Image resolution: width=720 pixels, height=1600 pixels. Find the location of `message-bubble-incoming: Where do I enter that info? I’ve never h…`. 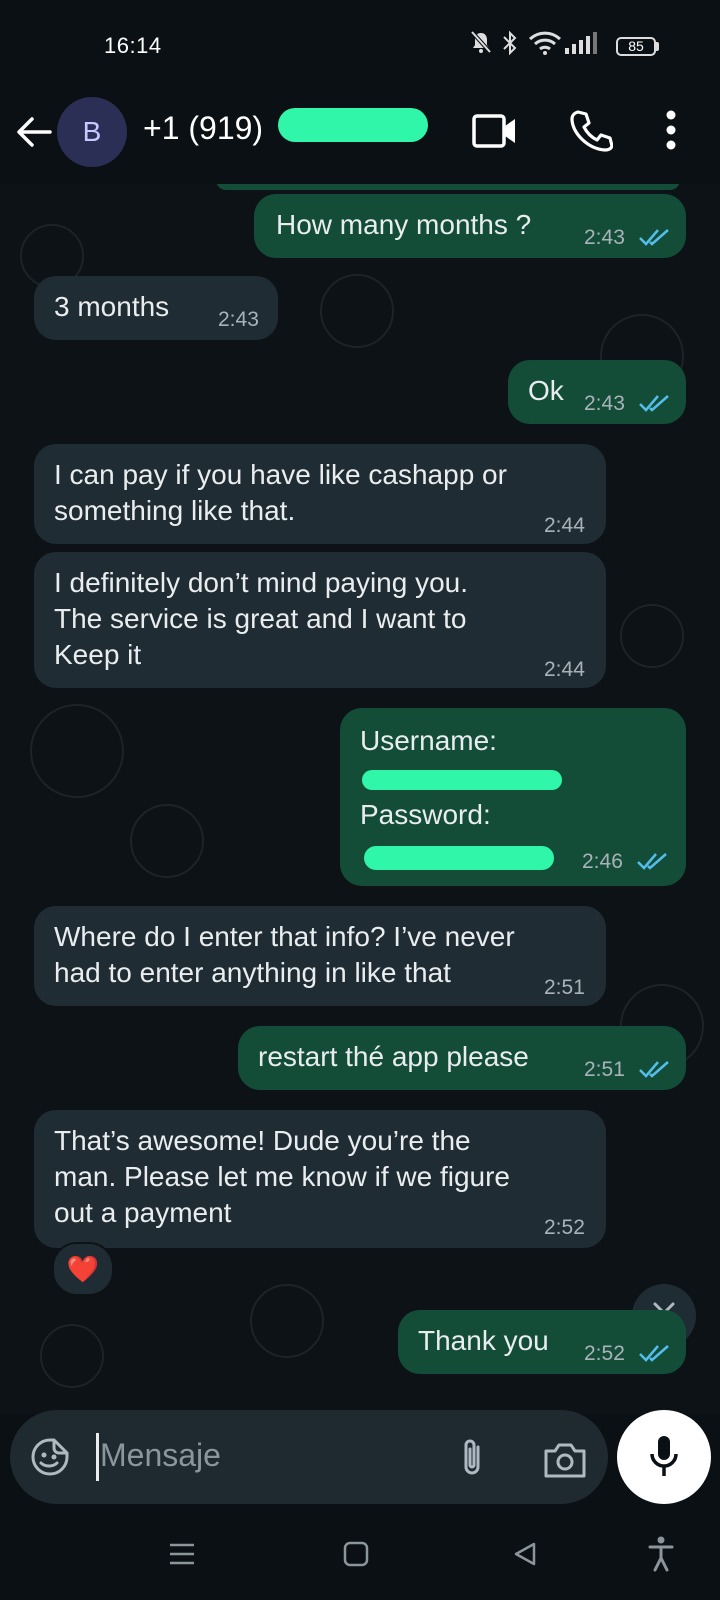

message-bubble-incoming: Where do I enter that info? I’ve never h… is located at coordinates (320, 956).